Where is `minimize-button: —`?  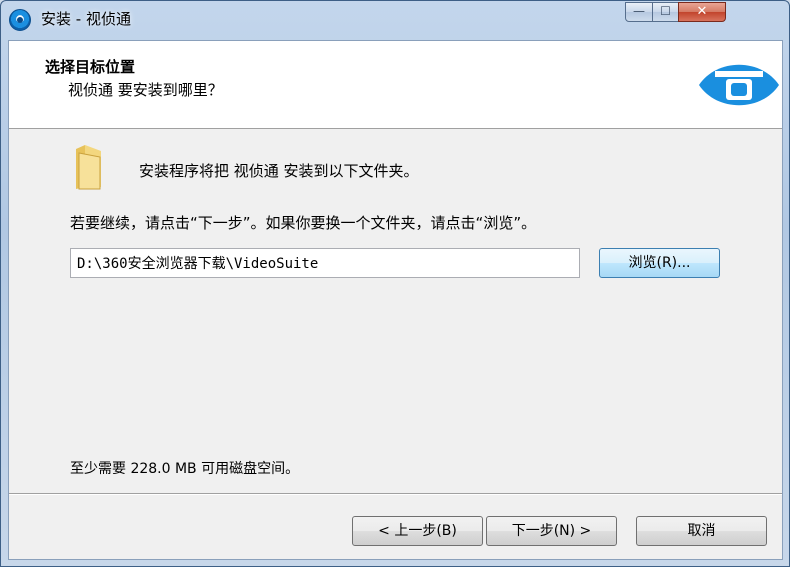 minimize-button: — is located at coordinates (639, 12).